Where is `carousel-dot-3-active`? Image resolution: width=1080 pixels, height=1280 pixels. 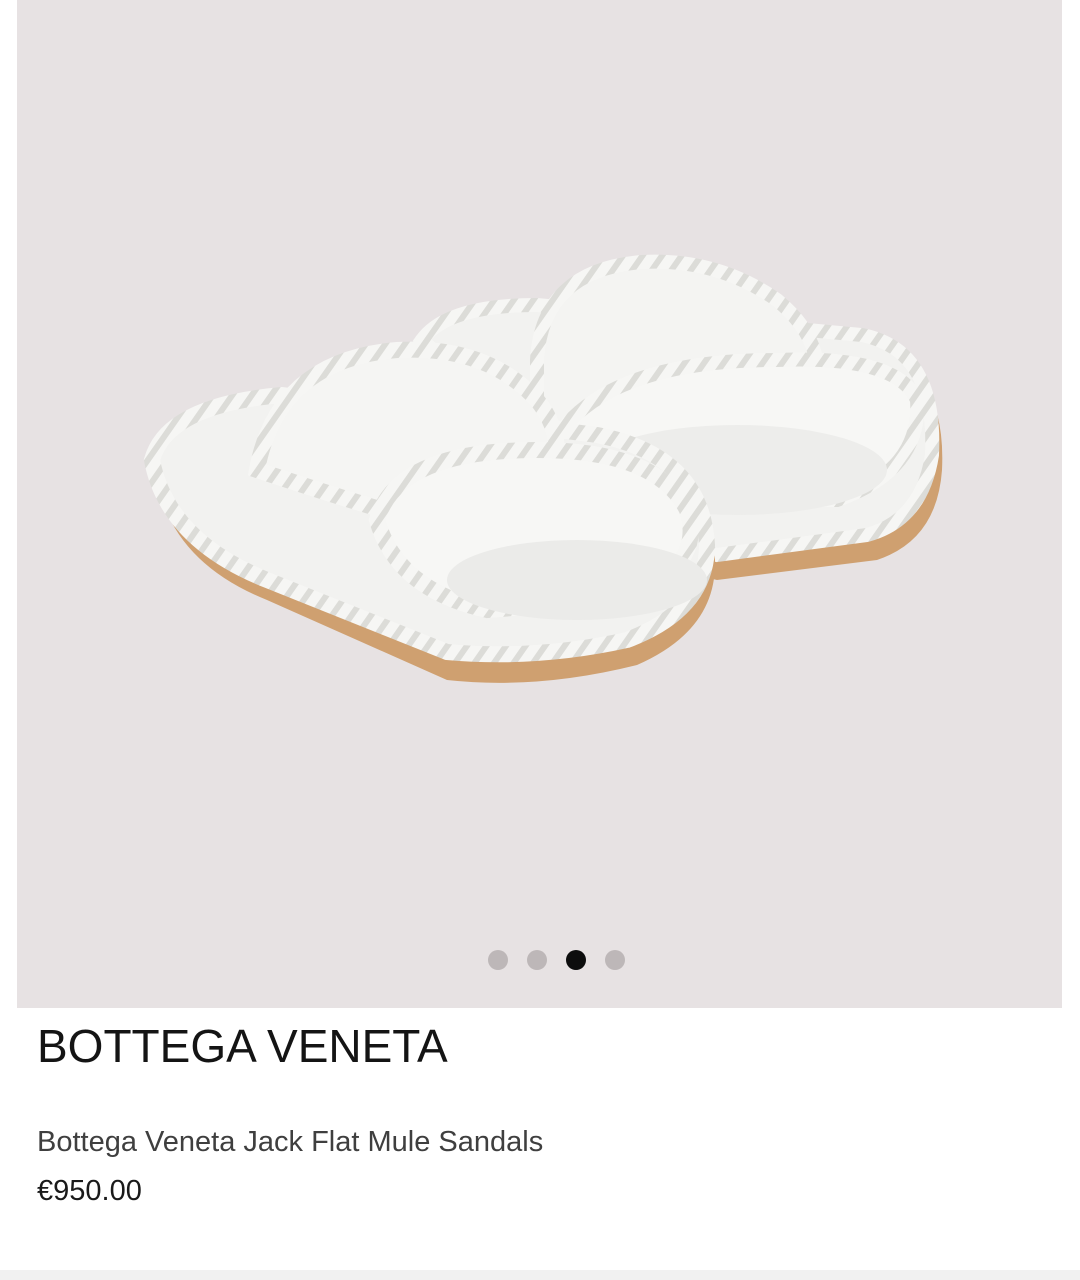 carousel-dot-3-active is located at coordinates (576, 960).